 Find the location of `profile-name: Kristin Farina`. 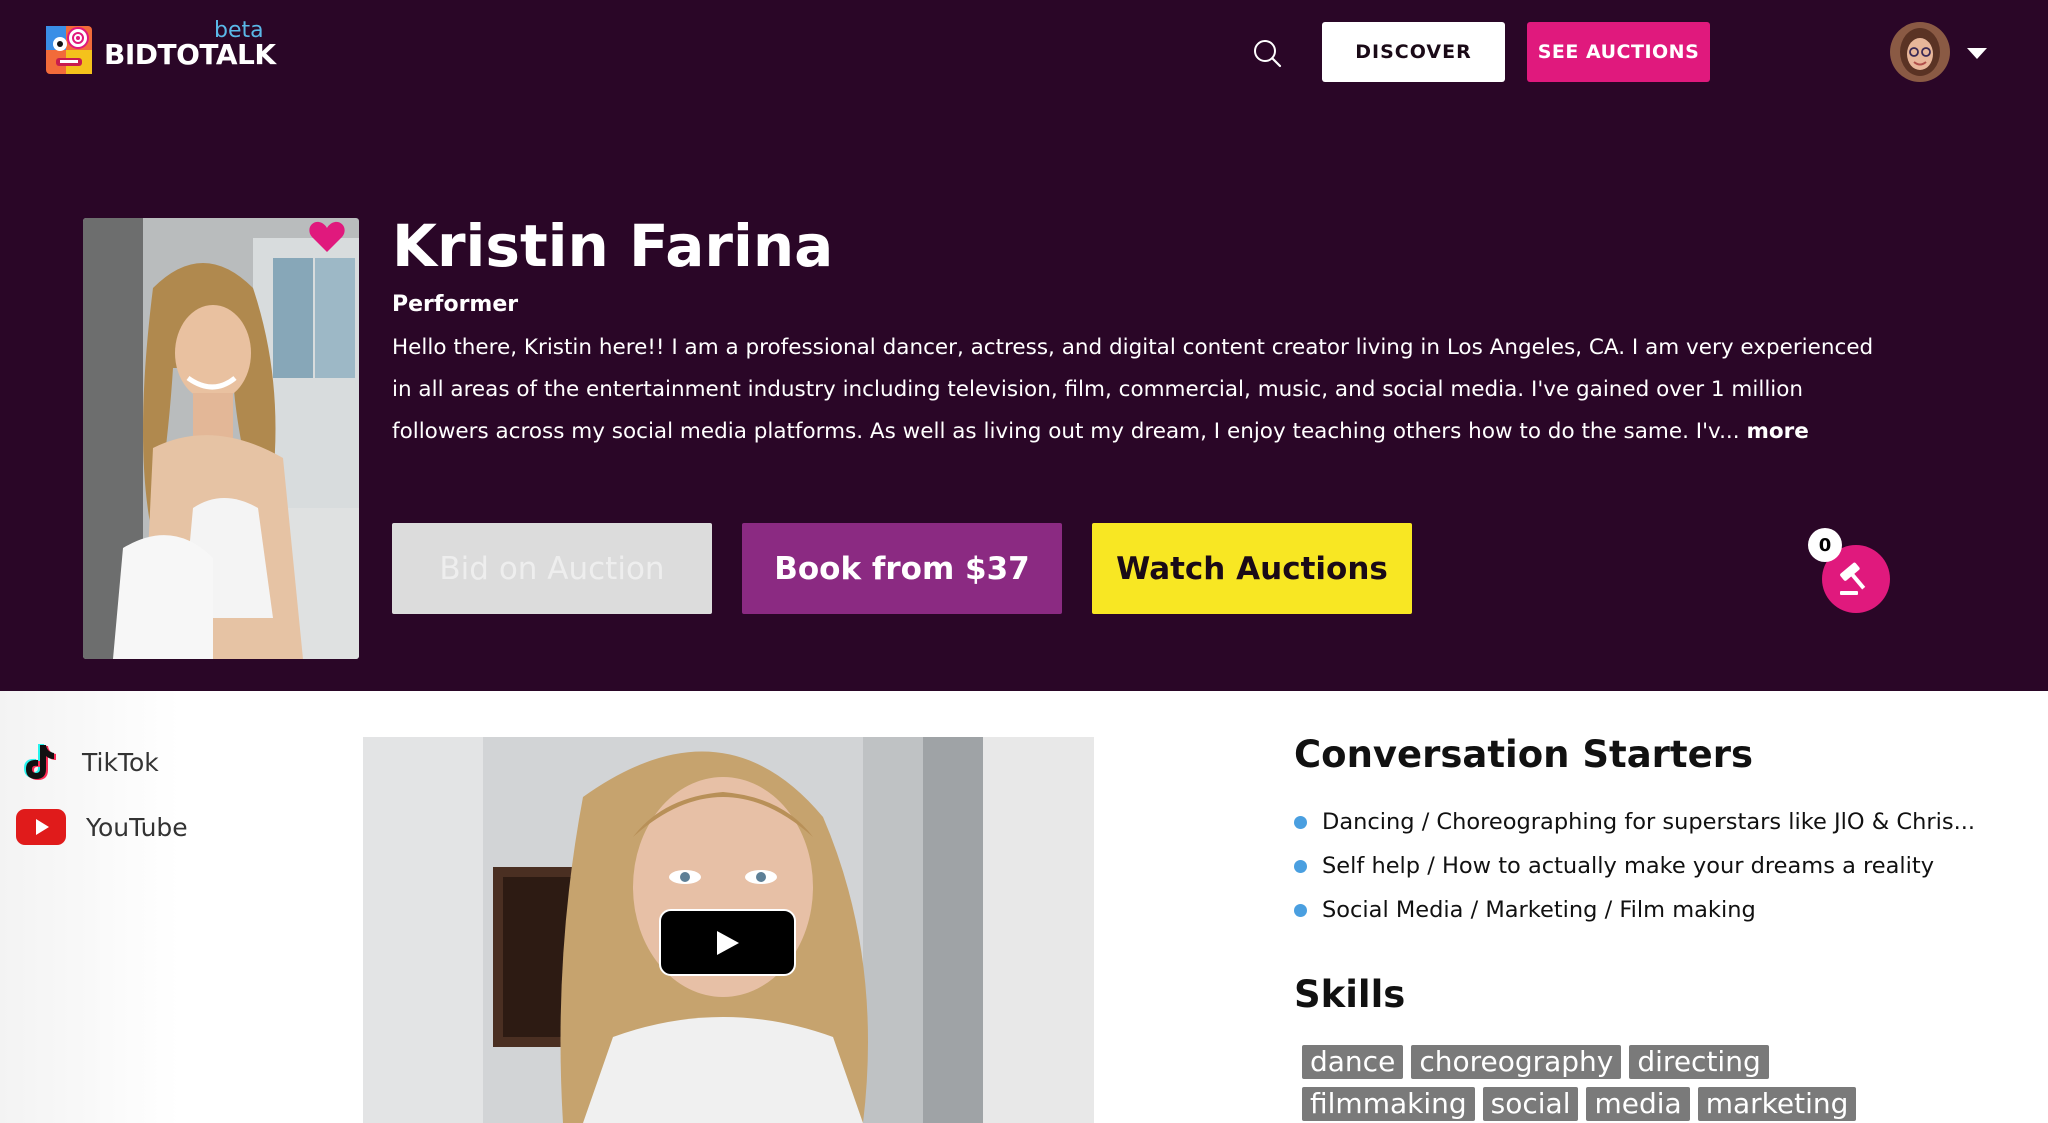

profile-name: Kristin Farina is located at coordinates (613, 246).